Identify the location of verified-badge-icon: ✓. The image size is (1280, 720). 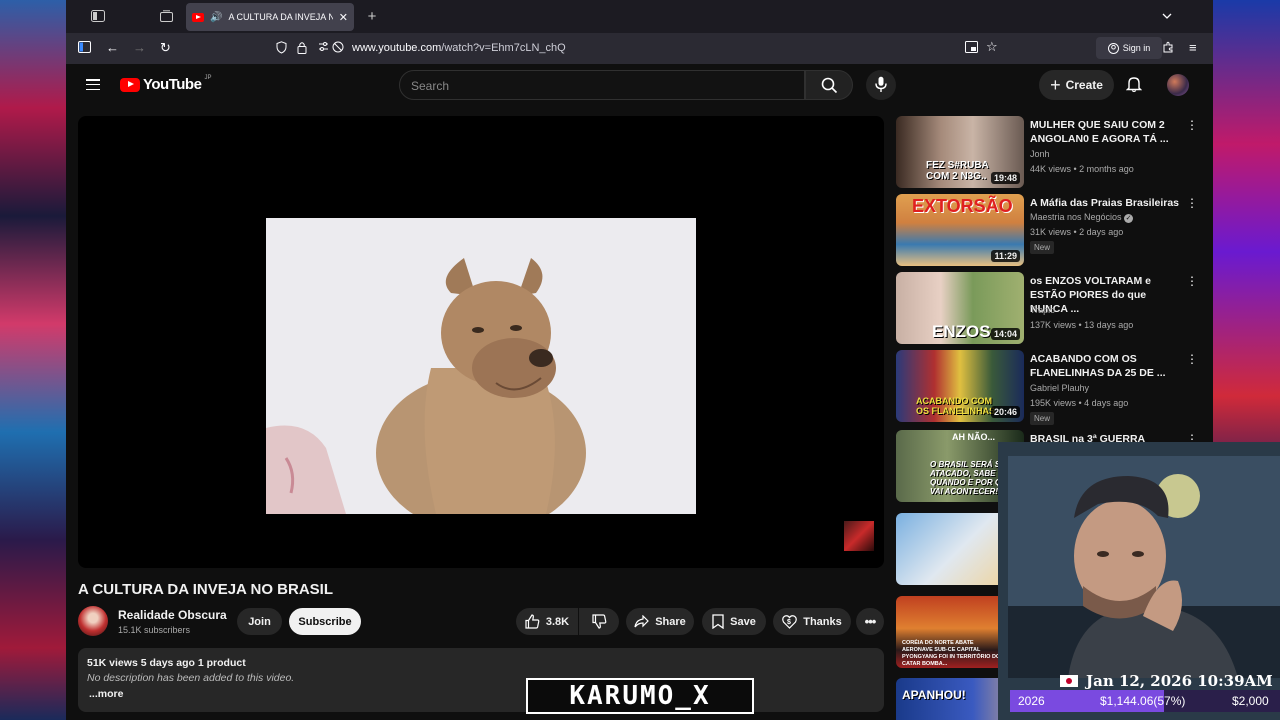
(1129, 218).